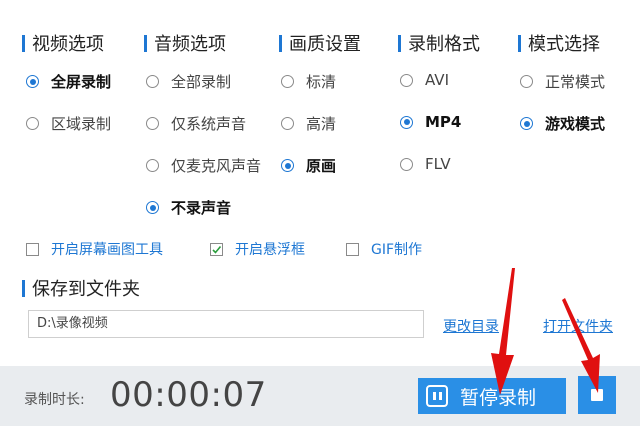  I want to click on radio-video-region: 区域录制, so click(68, 123).